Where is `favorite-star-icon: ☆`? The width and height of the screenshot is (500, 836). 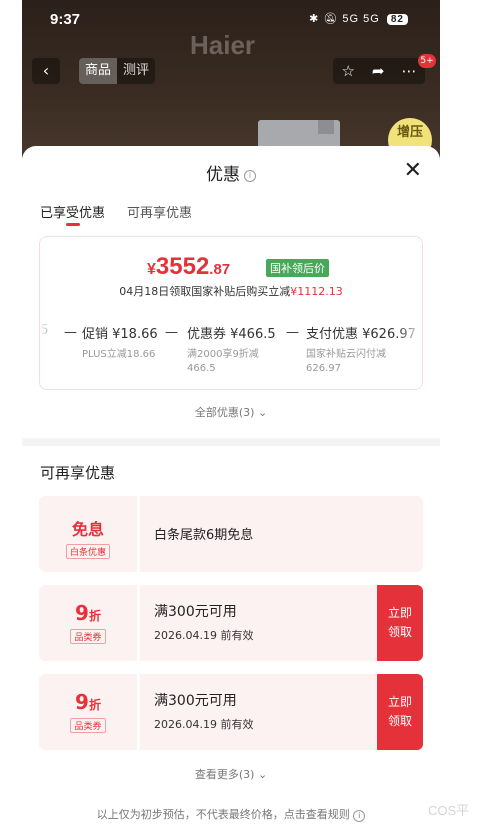
favorite-star-icon: ☆ is located at coordinates (347, 71).